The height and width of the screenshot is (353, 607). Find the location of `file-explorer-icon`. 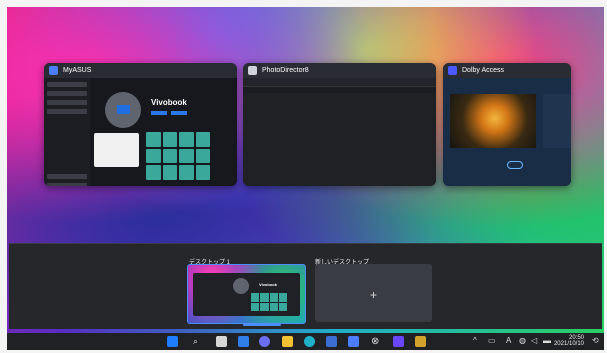

file-explorer-icon is located at coordinates (287, 341).